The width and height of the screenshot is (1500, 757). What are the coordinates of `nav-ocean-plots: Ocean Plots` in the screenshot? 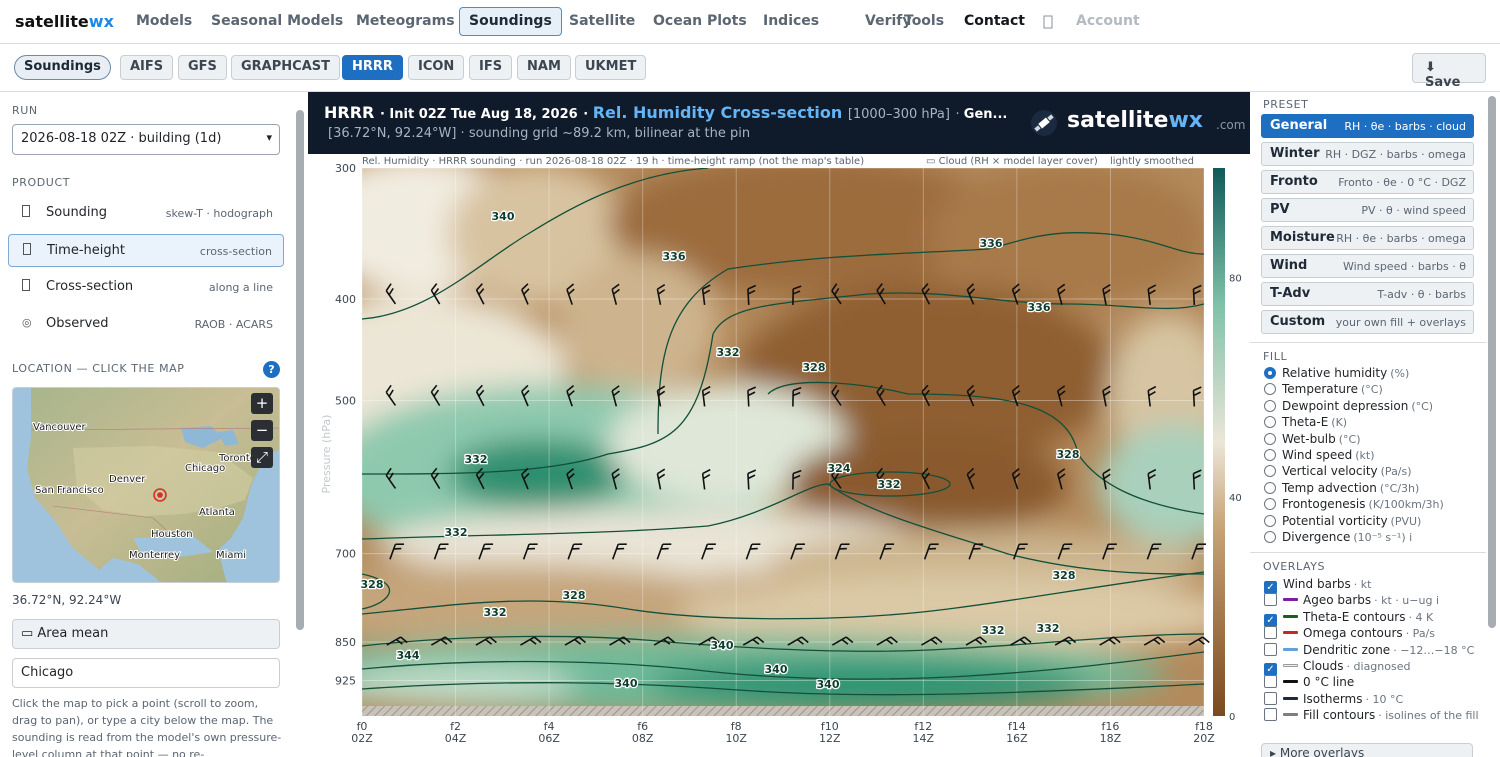 It's located at (700, 21).